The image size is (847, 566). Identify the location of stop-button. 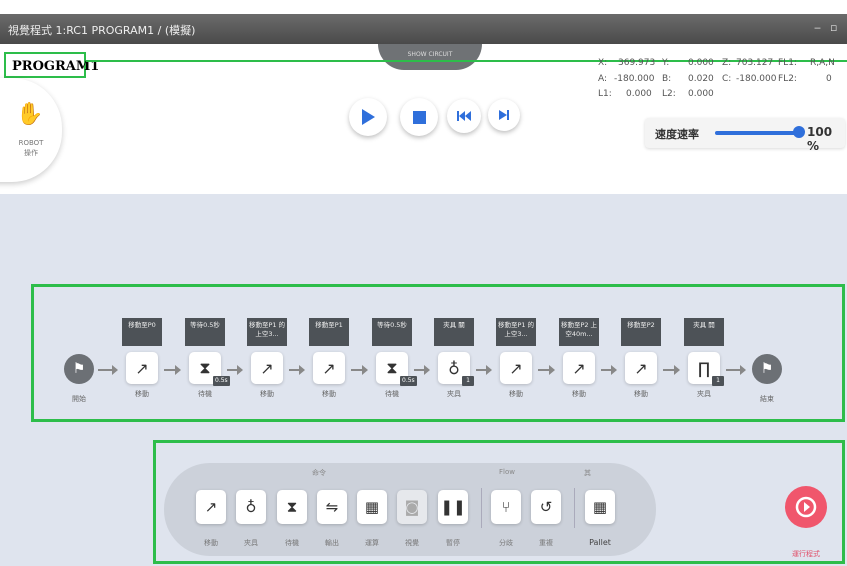
(419, 117).